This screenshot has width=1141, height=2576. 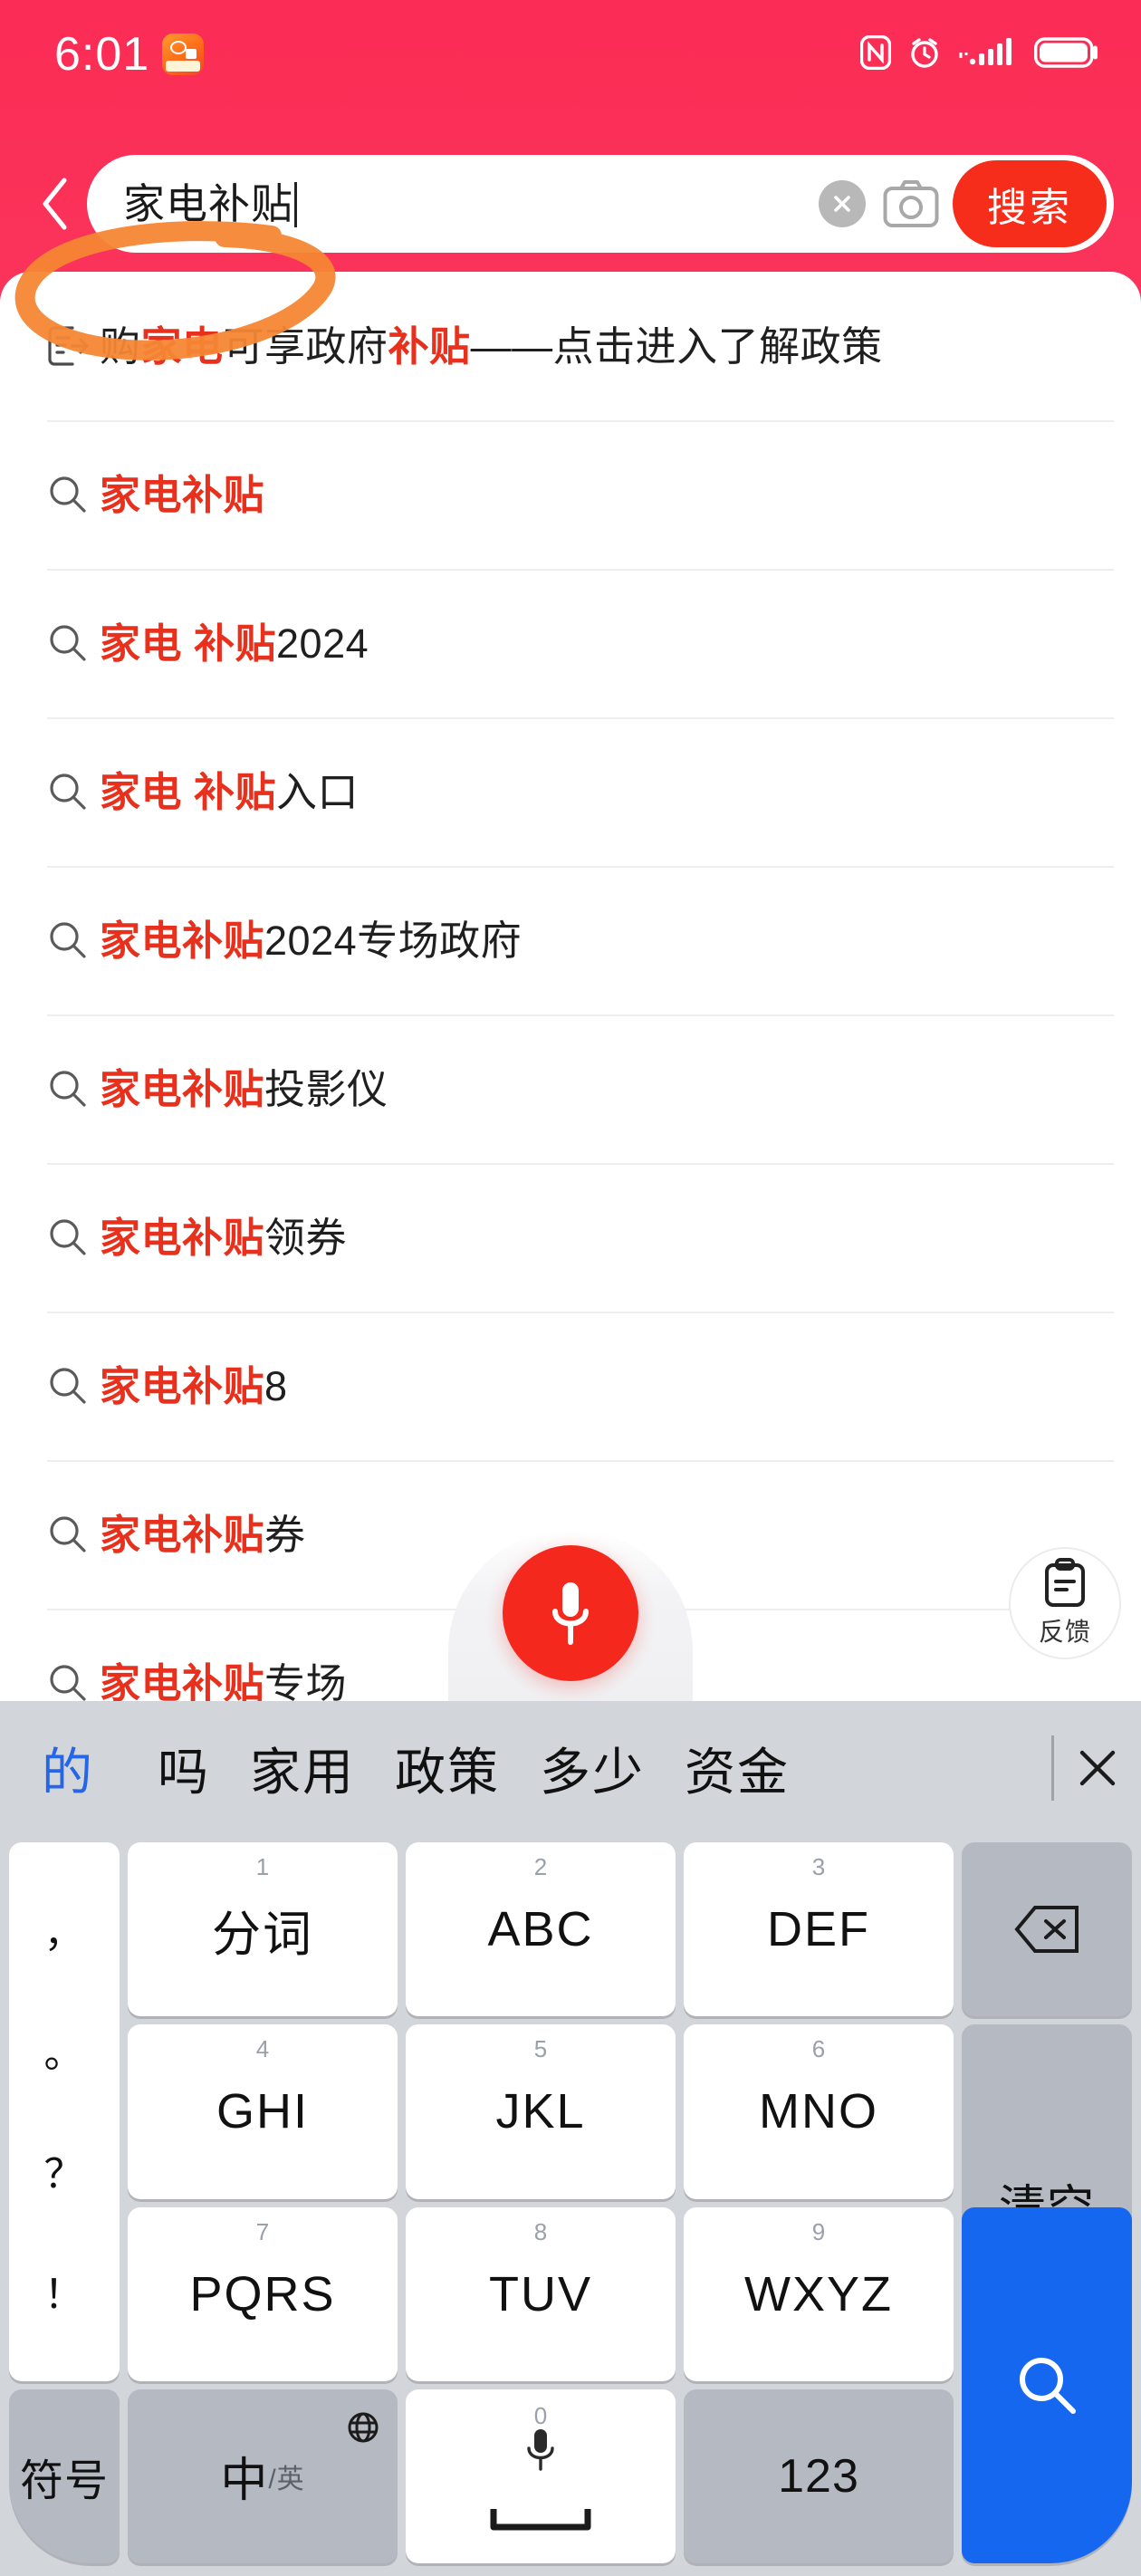 What do you see at coordinates (540, 2415) in the screenshot?
I see `key-space-number: 0` at bounding box center [540, 2415].